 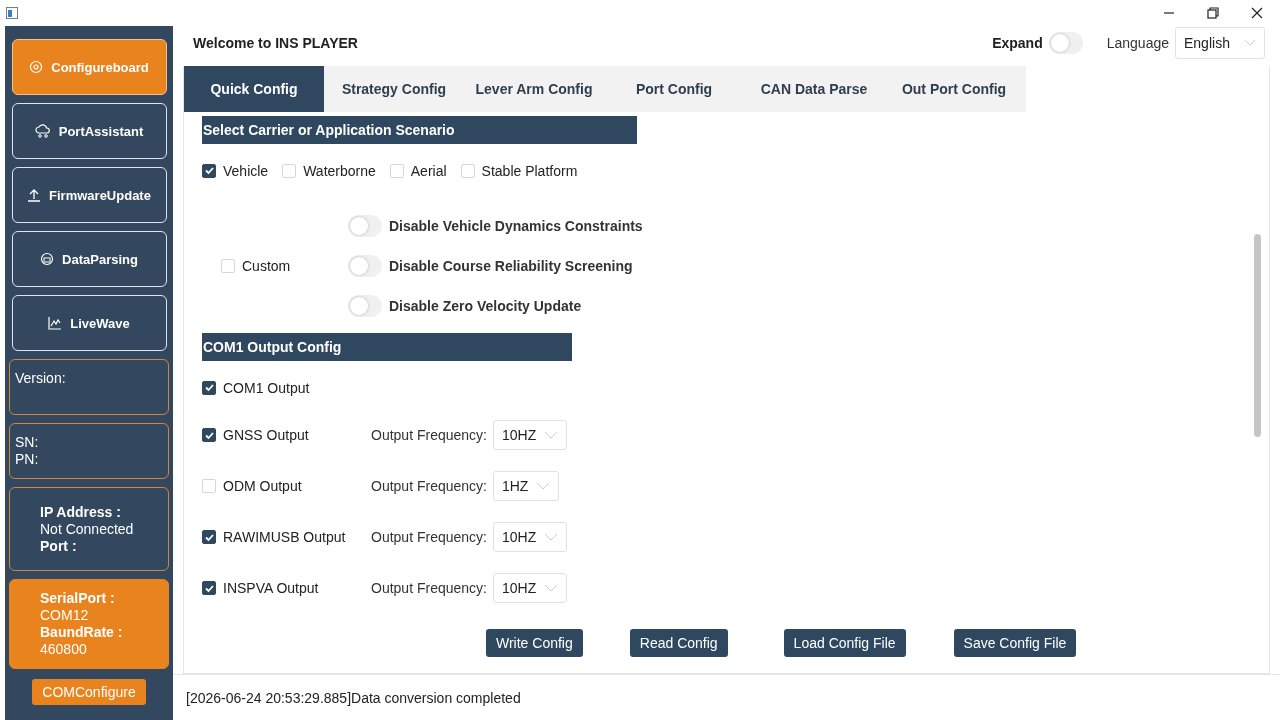 I want to click on restore-icon, so click(x=1213, y=13).